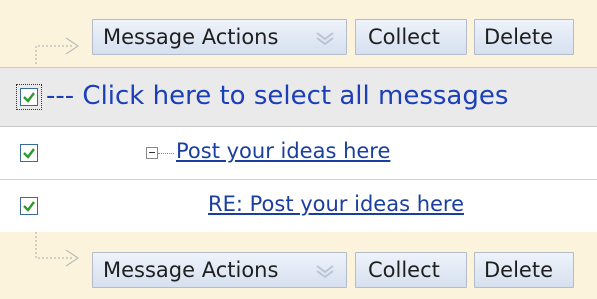 The height and width of the screenshot is (299, 597). What do you see at coordinates (166, 153) in the screenshot?
I see `tree-line` at bounding box center [166, 153].